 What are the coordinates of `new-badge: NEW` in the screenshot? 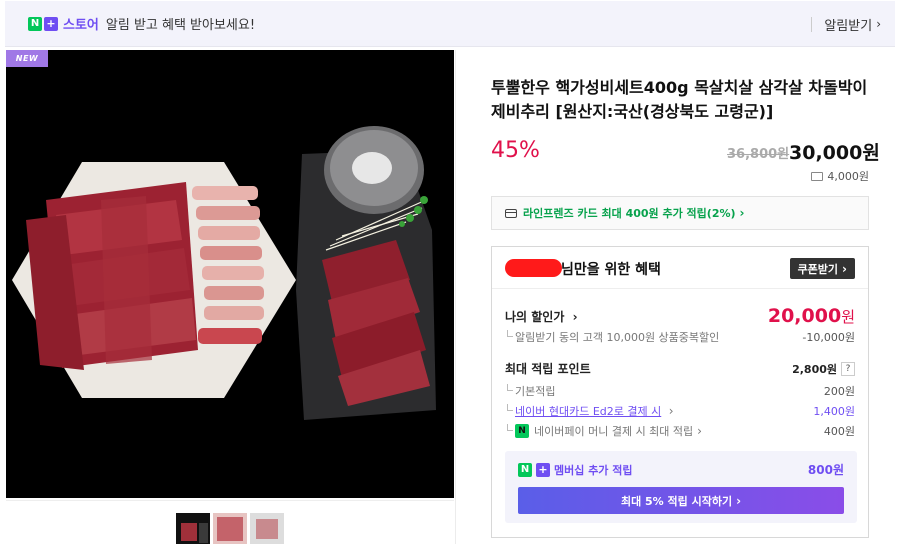 It's located at (27, 58).